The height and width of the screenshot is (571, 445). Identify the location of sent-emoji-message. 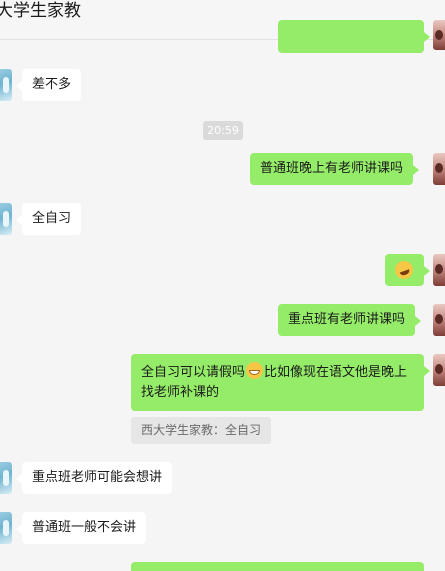
(407, 270).